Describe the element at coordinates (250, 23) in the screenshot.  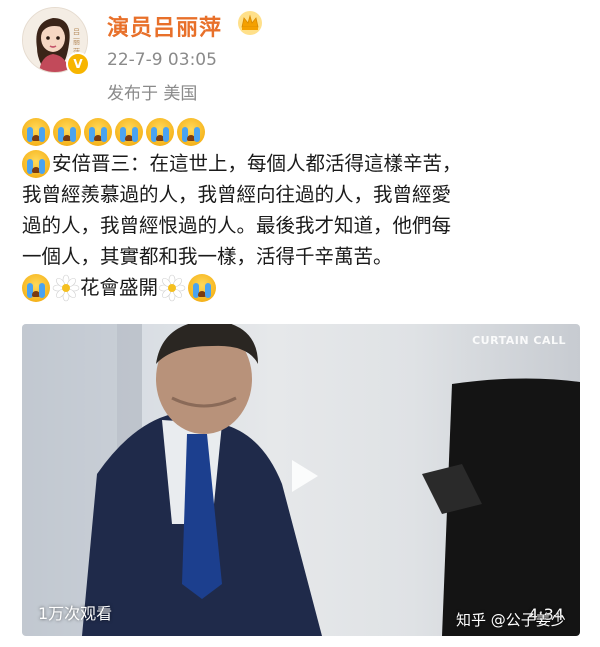
I see `crown-icon` at that location.